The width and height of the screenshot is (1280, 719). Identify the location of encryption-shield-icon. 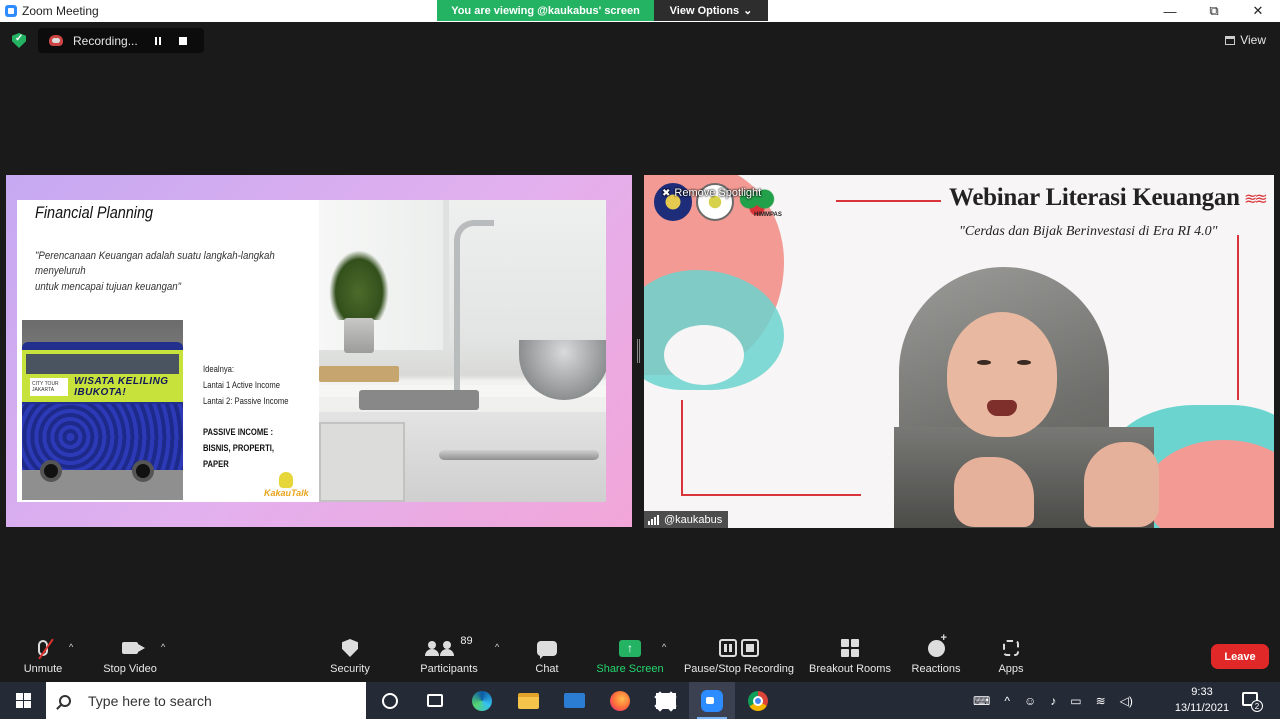
(19, 40).